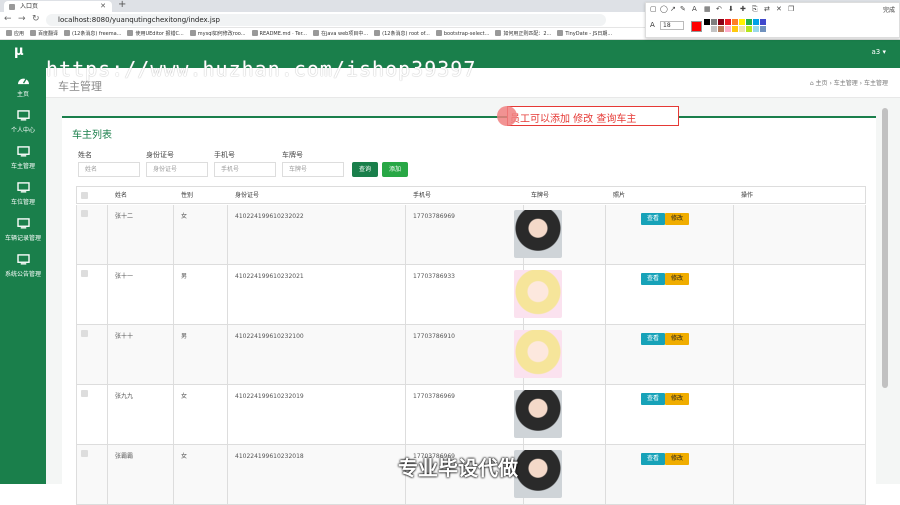 The width and height of the screenshot is (900, 505). Describe the element at coordinates (849, 82) in the screenshot. I see `breadcrumb: ⌂ 主页 › 车主管理 › 车主管理` at that location.